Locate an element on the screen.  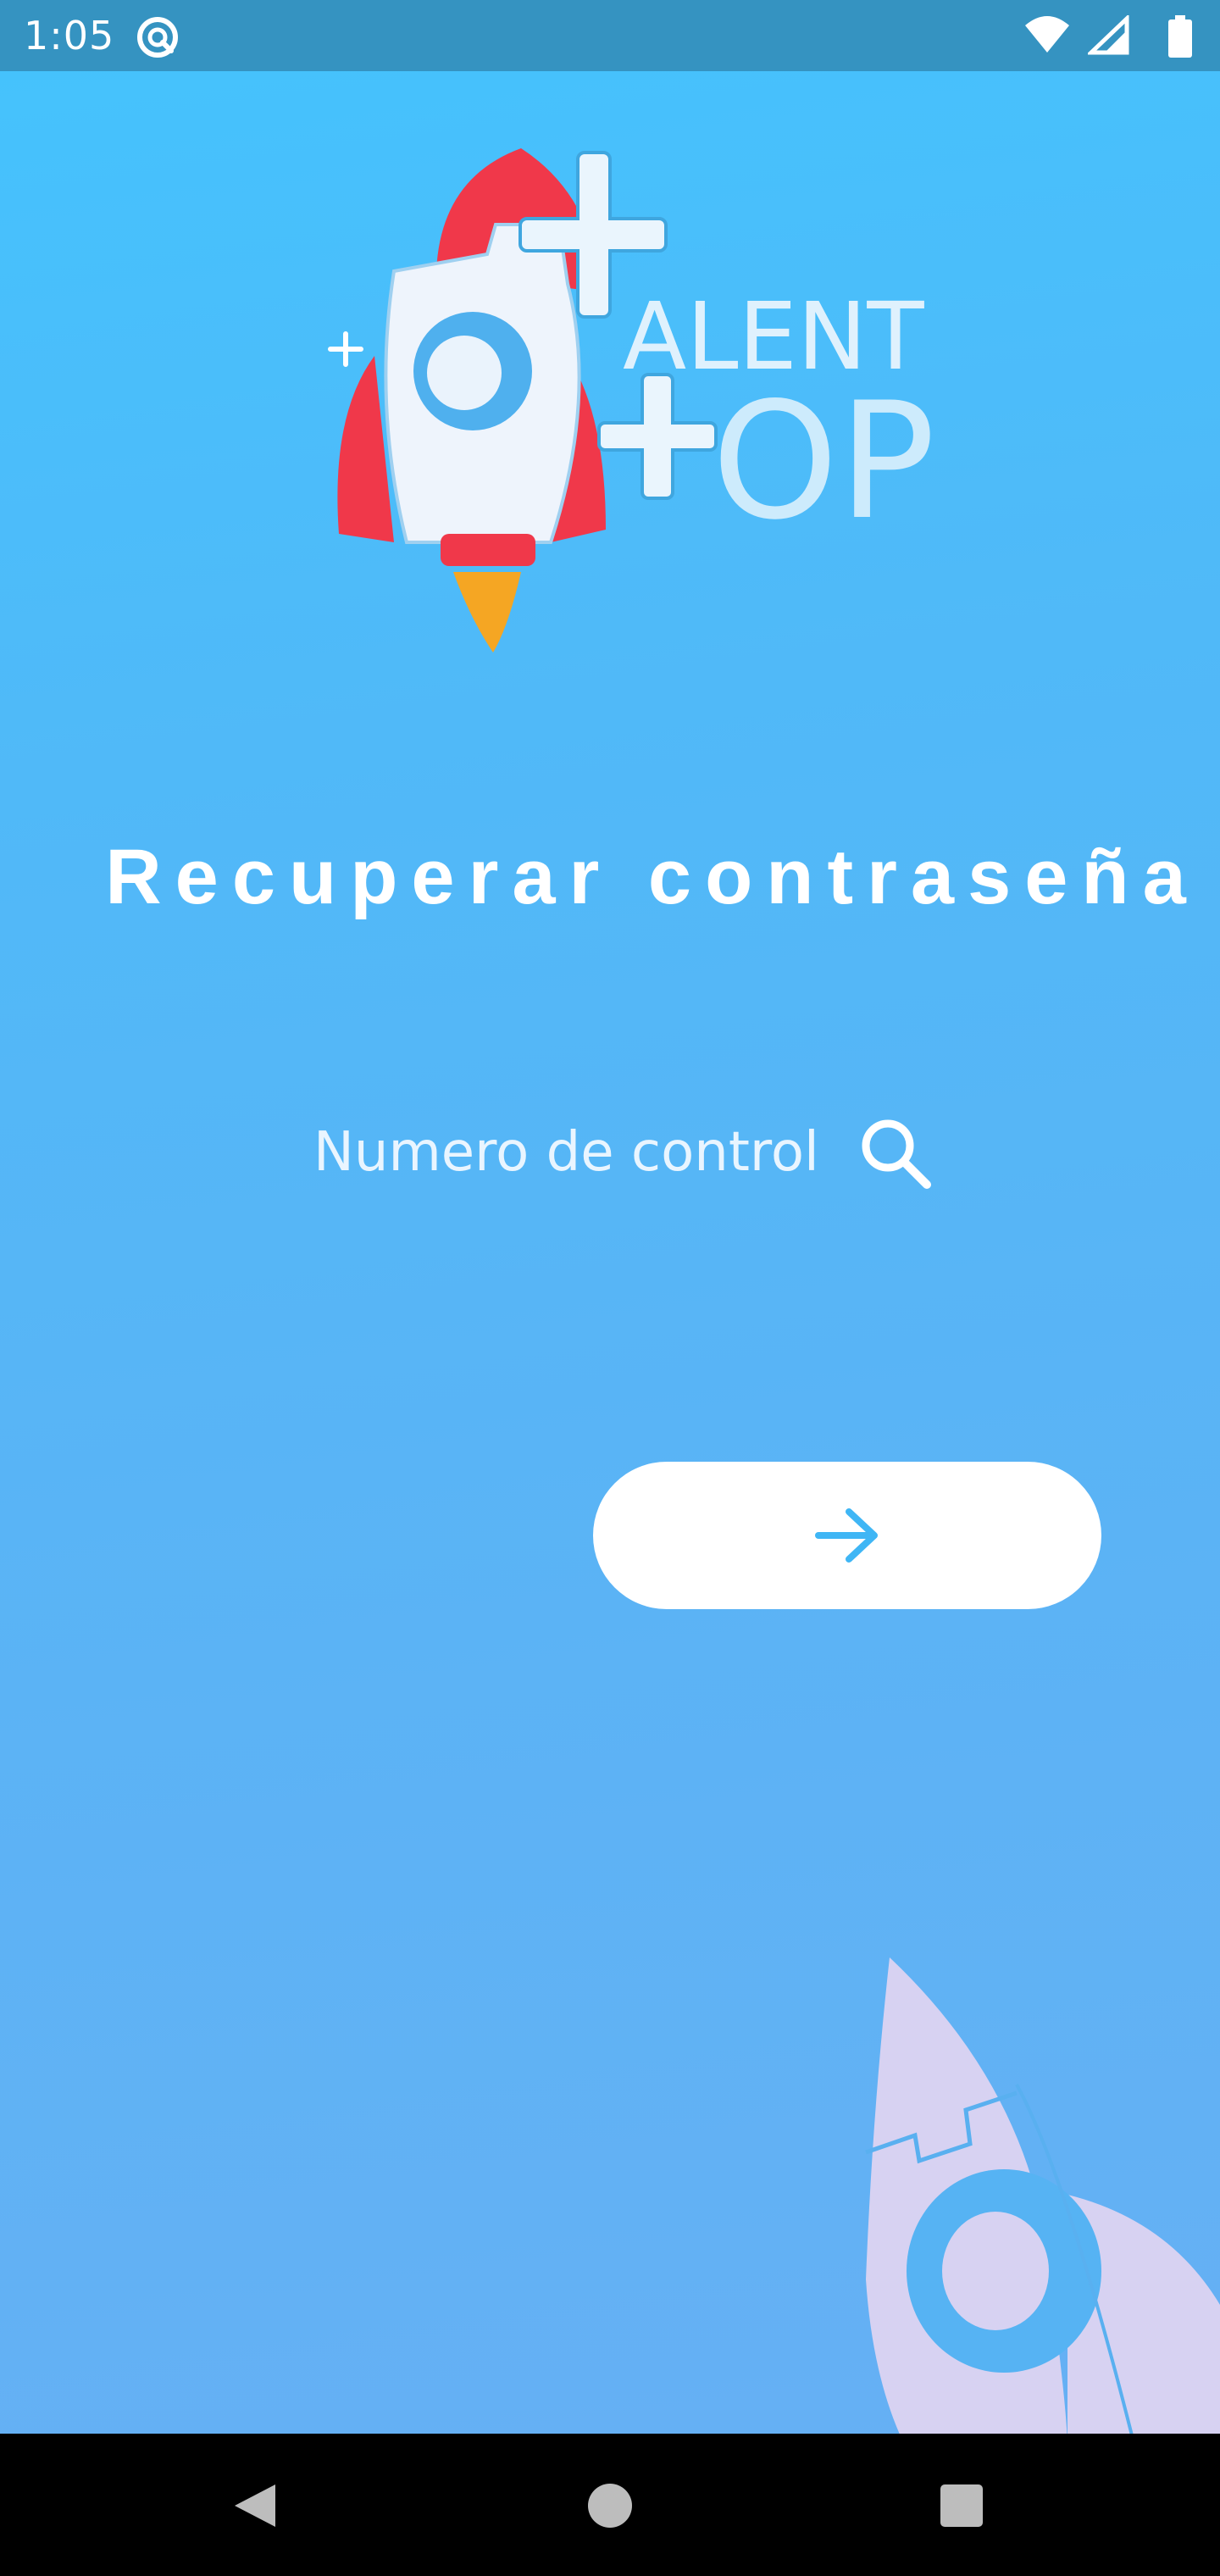
home-icon is located at coordinates (610, 2506).